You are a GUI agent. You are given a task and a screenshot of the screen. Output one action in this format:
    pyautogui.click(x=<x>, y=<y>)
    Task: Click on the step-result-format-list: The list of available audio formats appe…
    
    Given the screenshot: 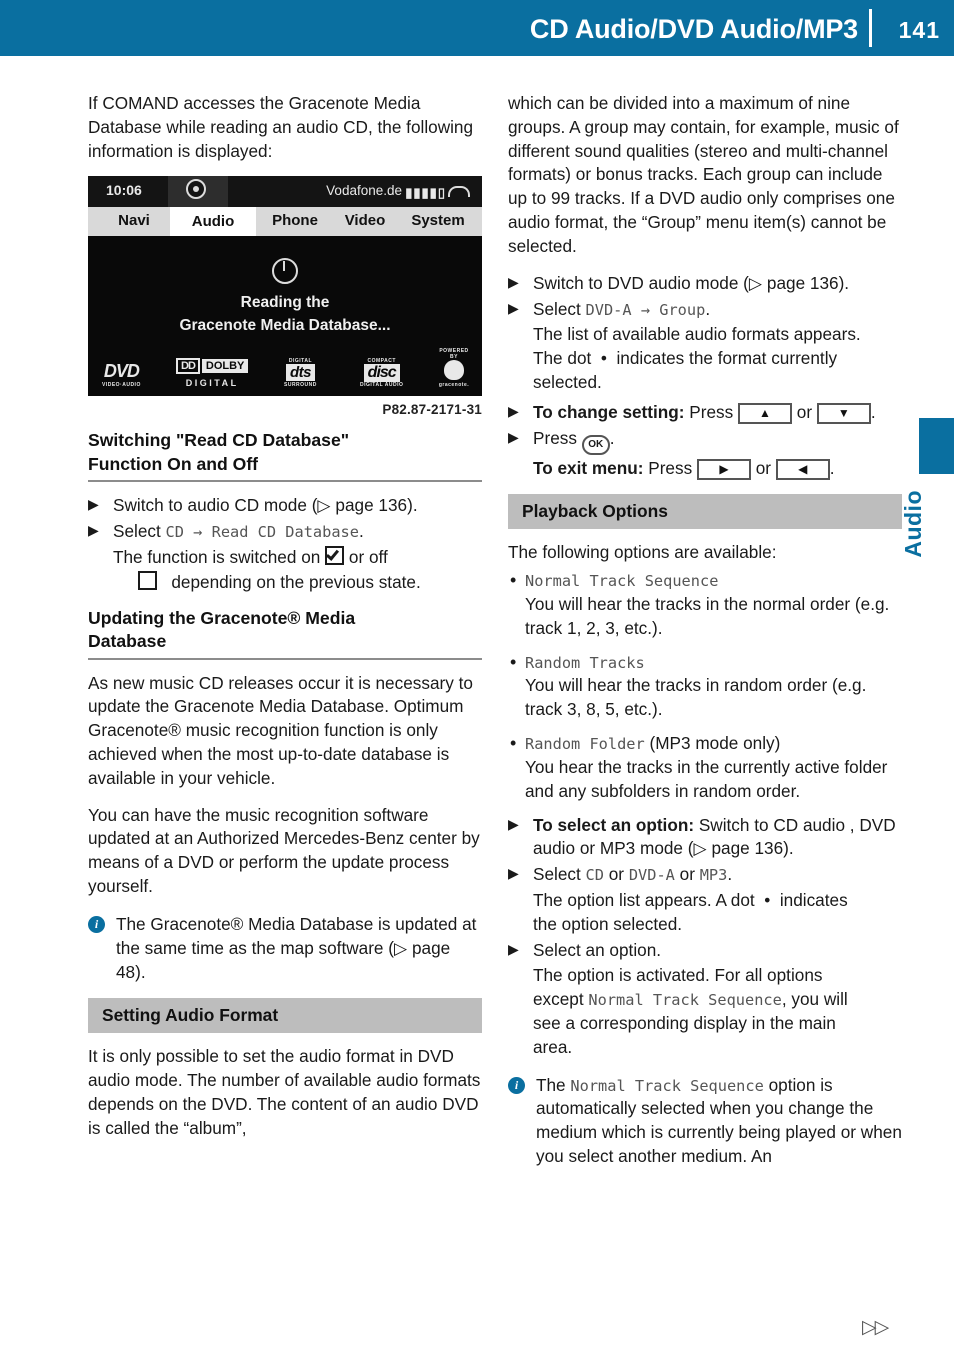 What is the action you would take?
    pyautogui.click(x=705, y=358)
    